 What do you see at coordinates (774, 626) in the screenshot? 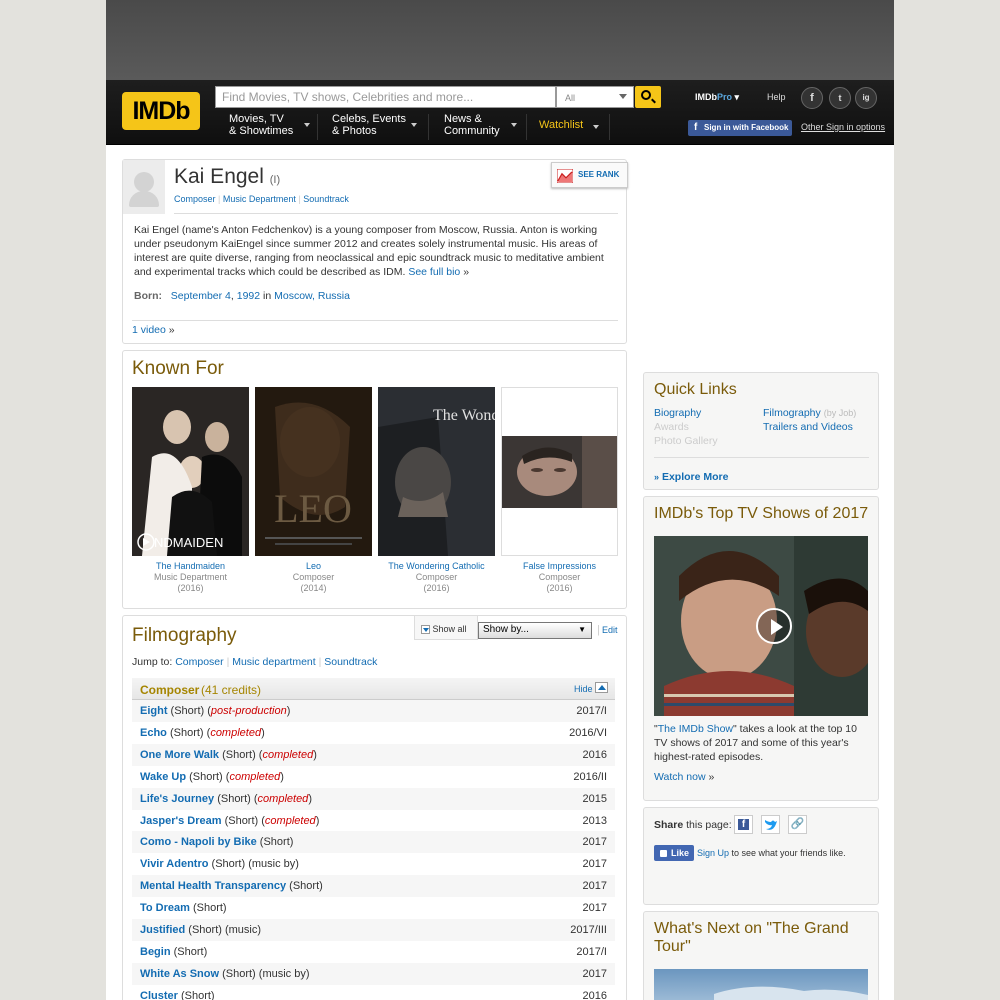
I see `play-icon` at bounding box center [774, 626].